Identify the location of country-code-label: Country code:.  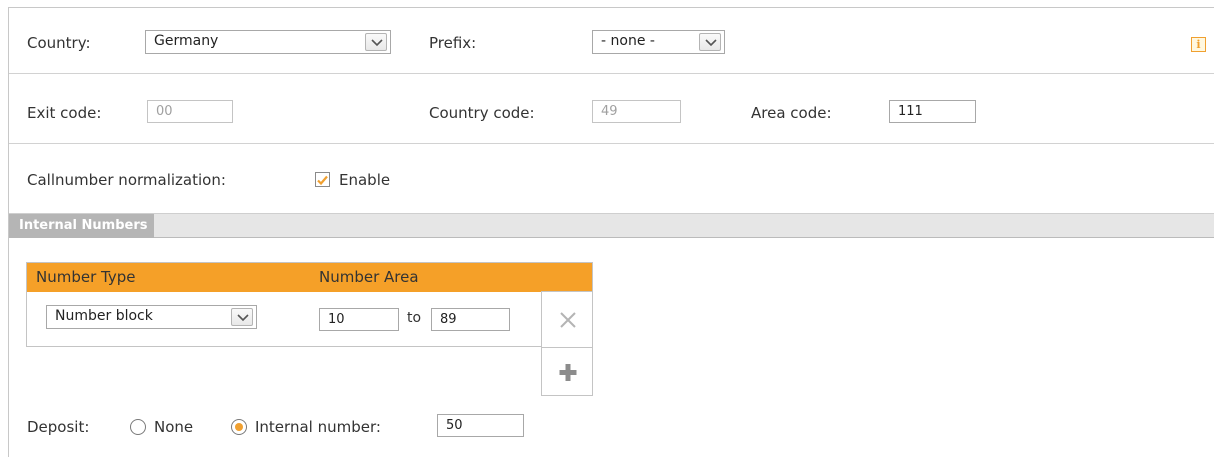
(482, 113).